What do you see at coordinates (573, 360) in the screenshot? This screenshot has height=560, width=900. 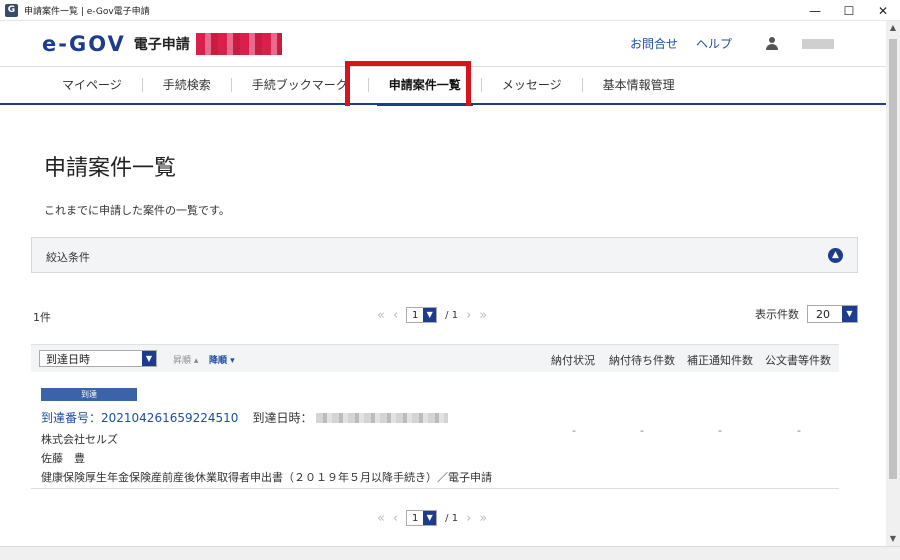 I see `column-payment-status: 納付状況` at bounding box center [573, 360].